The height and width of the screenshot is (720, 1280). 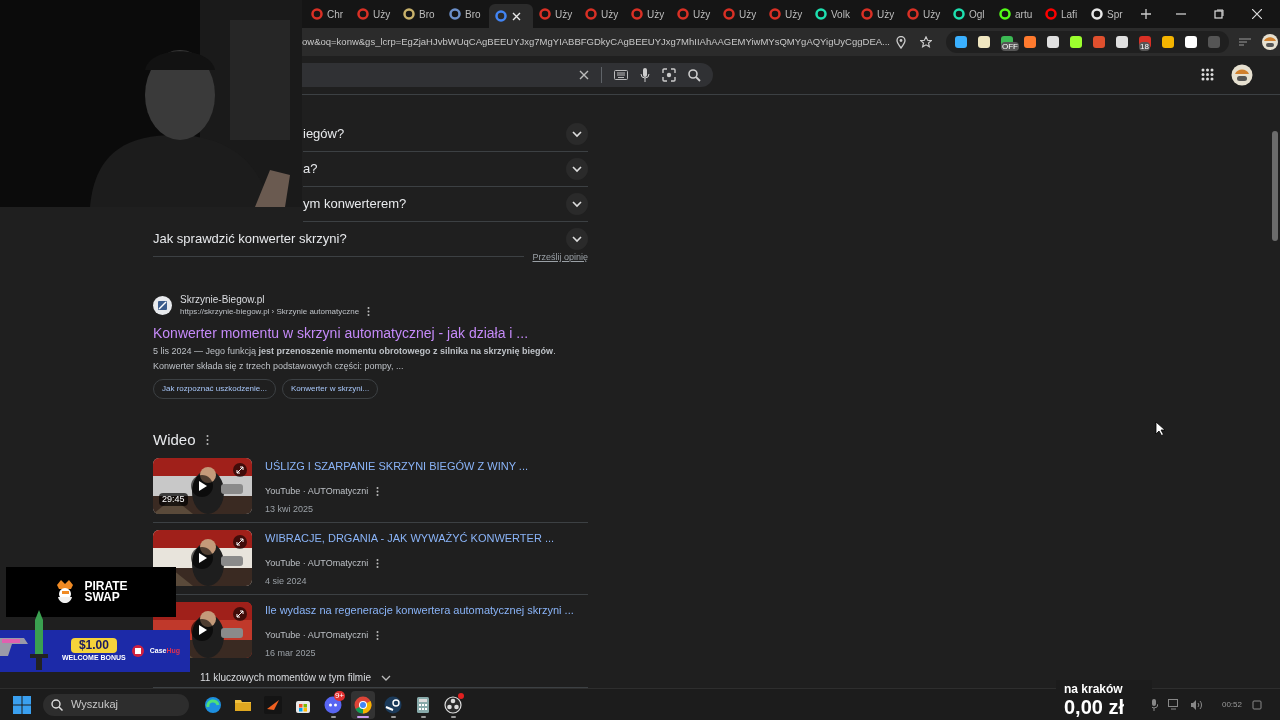 I want to click on notification-badge: 9+, so click(x=339, y=695).